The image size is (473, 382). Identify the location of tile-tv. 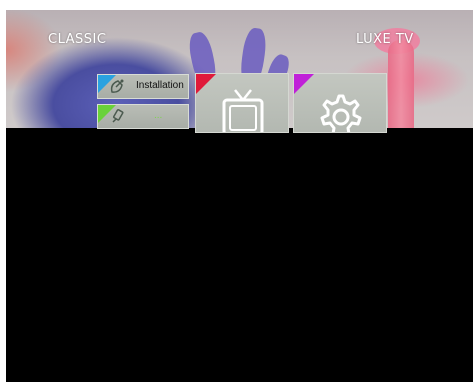
(242, 103).